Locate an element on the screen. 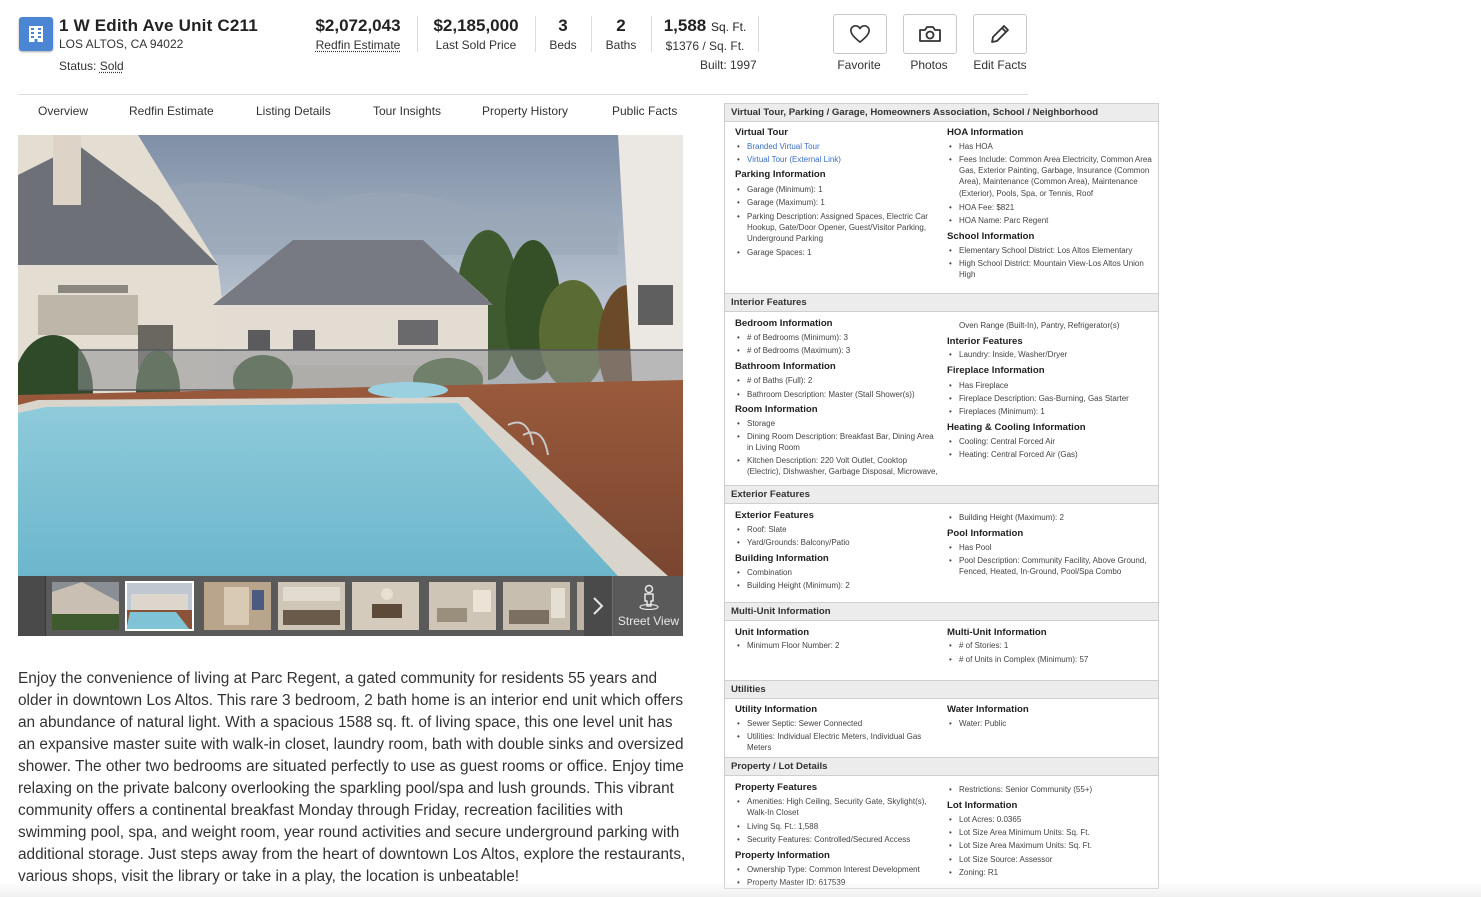 This screenshot has width=1481, height=897. stat-value: $2,185,000 is located at coordinates (476, 25).